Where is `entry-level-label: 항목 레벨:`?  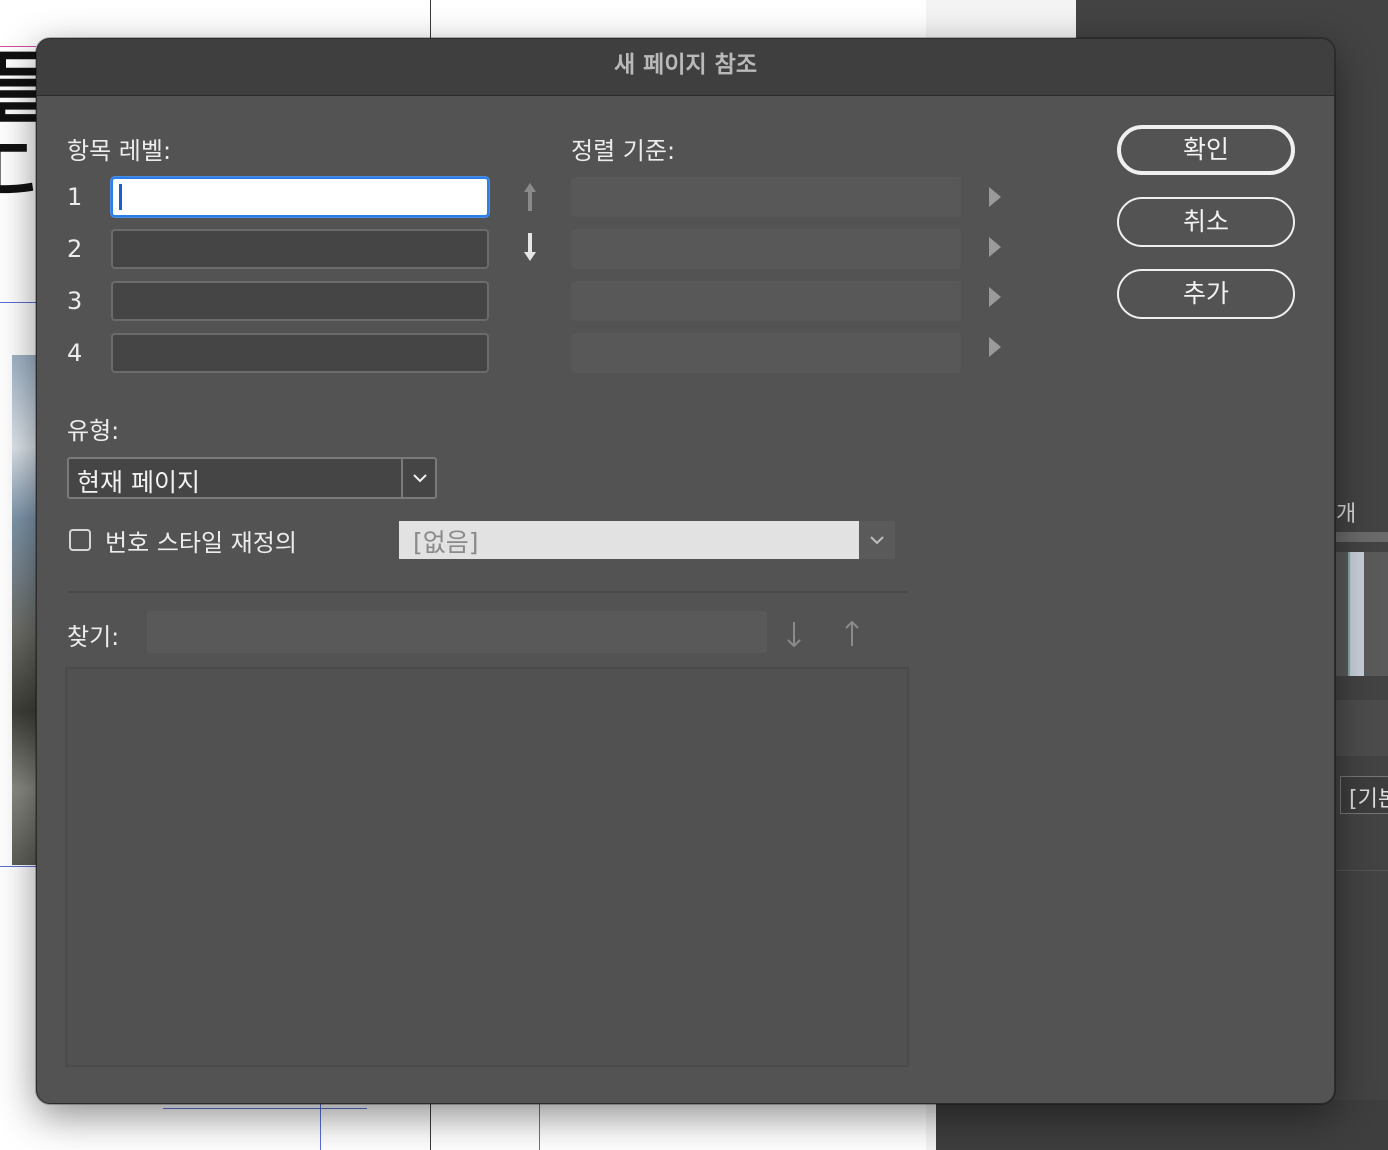
entry-level-label: 항목 레벨: is located at coordinates (119, 151).